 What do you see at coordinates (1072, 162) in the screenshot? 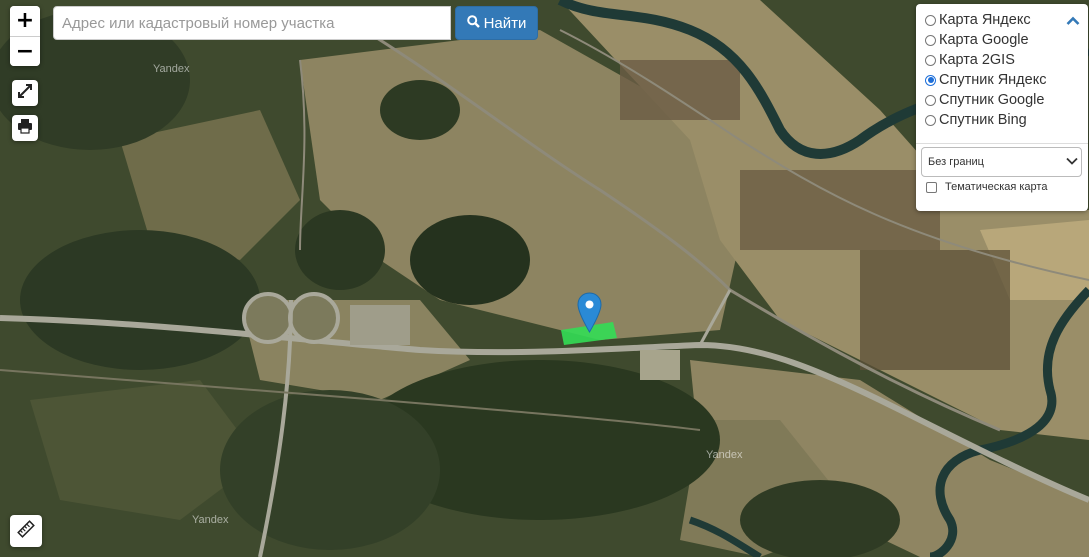
I see `chevron-down-icon` at bounding box center [1072, 162].